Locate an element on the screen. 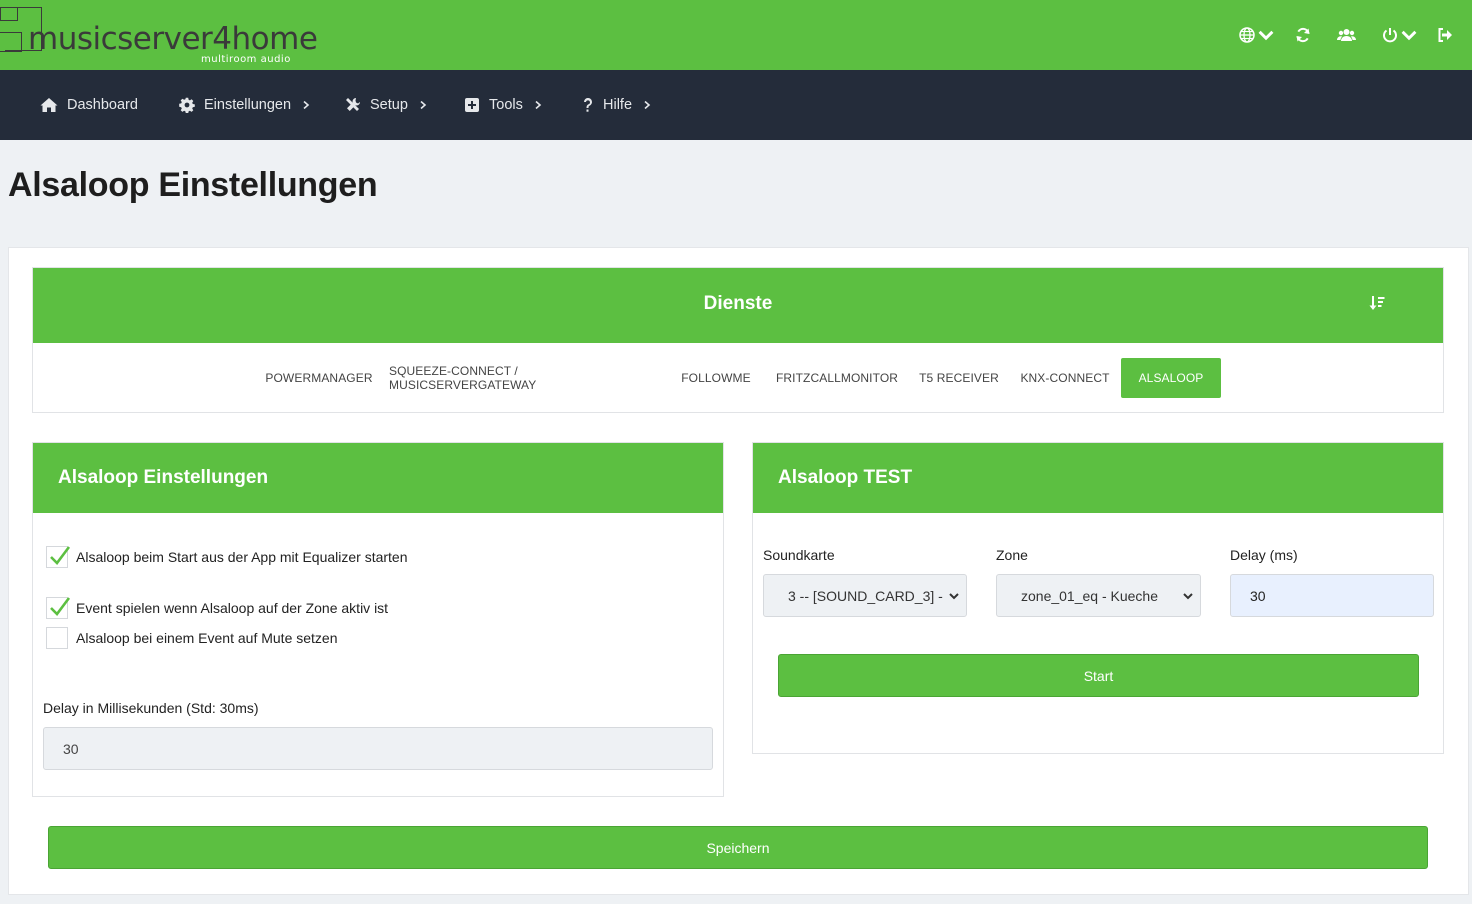  refresh-icon is located at coordinates (1303, 35).